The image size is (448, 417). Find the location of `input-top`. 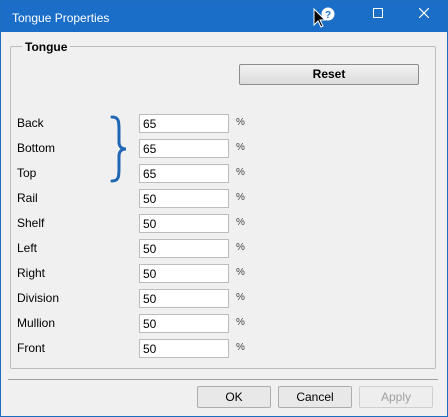

input-top is located at coordinates (184, 173).